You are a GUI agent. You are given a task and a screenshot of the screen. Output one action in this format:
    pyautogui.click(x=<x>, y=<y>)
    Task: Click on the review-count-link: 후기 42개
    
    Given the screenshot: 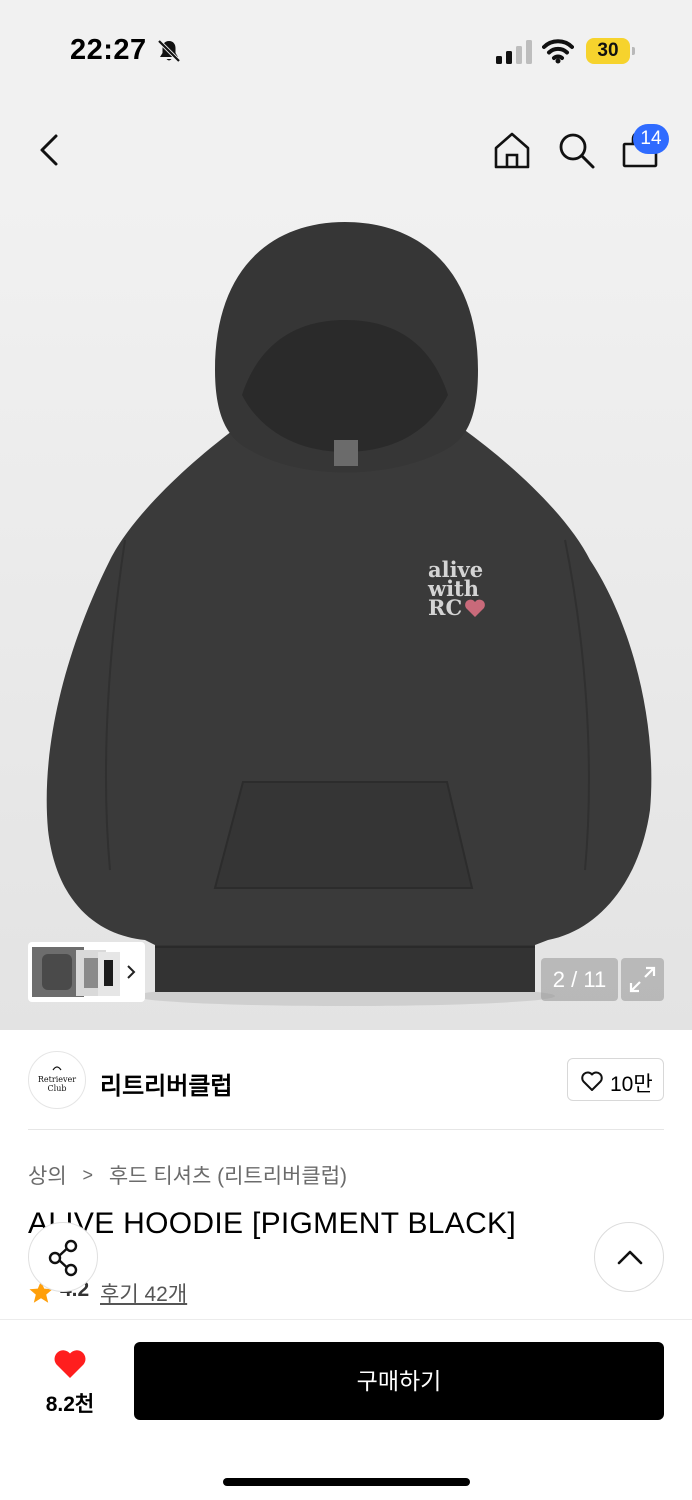 What is the action you would take?
    pyautogui.click(x=143, y=1293)
    